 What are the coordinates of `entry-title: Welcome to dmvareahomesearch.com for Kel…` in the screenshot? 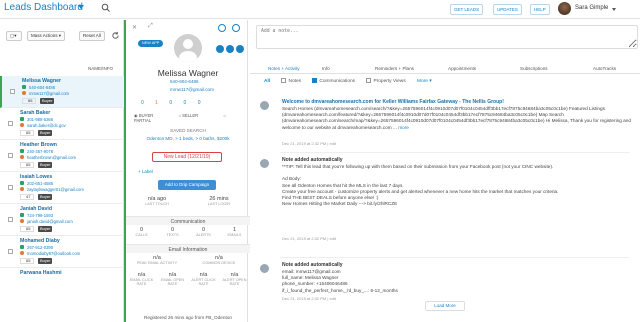 It's located at (393, 102).